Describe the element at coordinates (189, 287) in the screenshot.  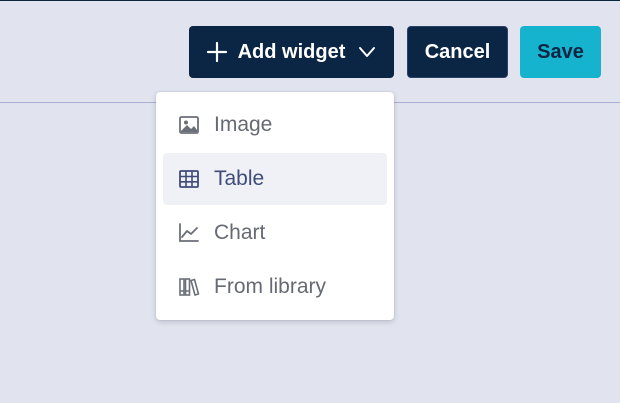
I see `library-icon` at that location.